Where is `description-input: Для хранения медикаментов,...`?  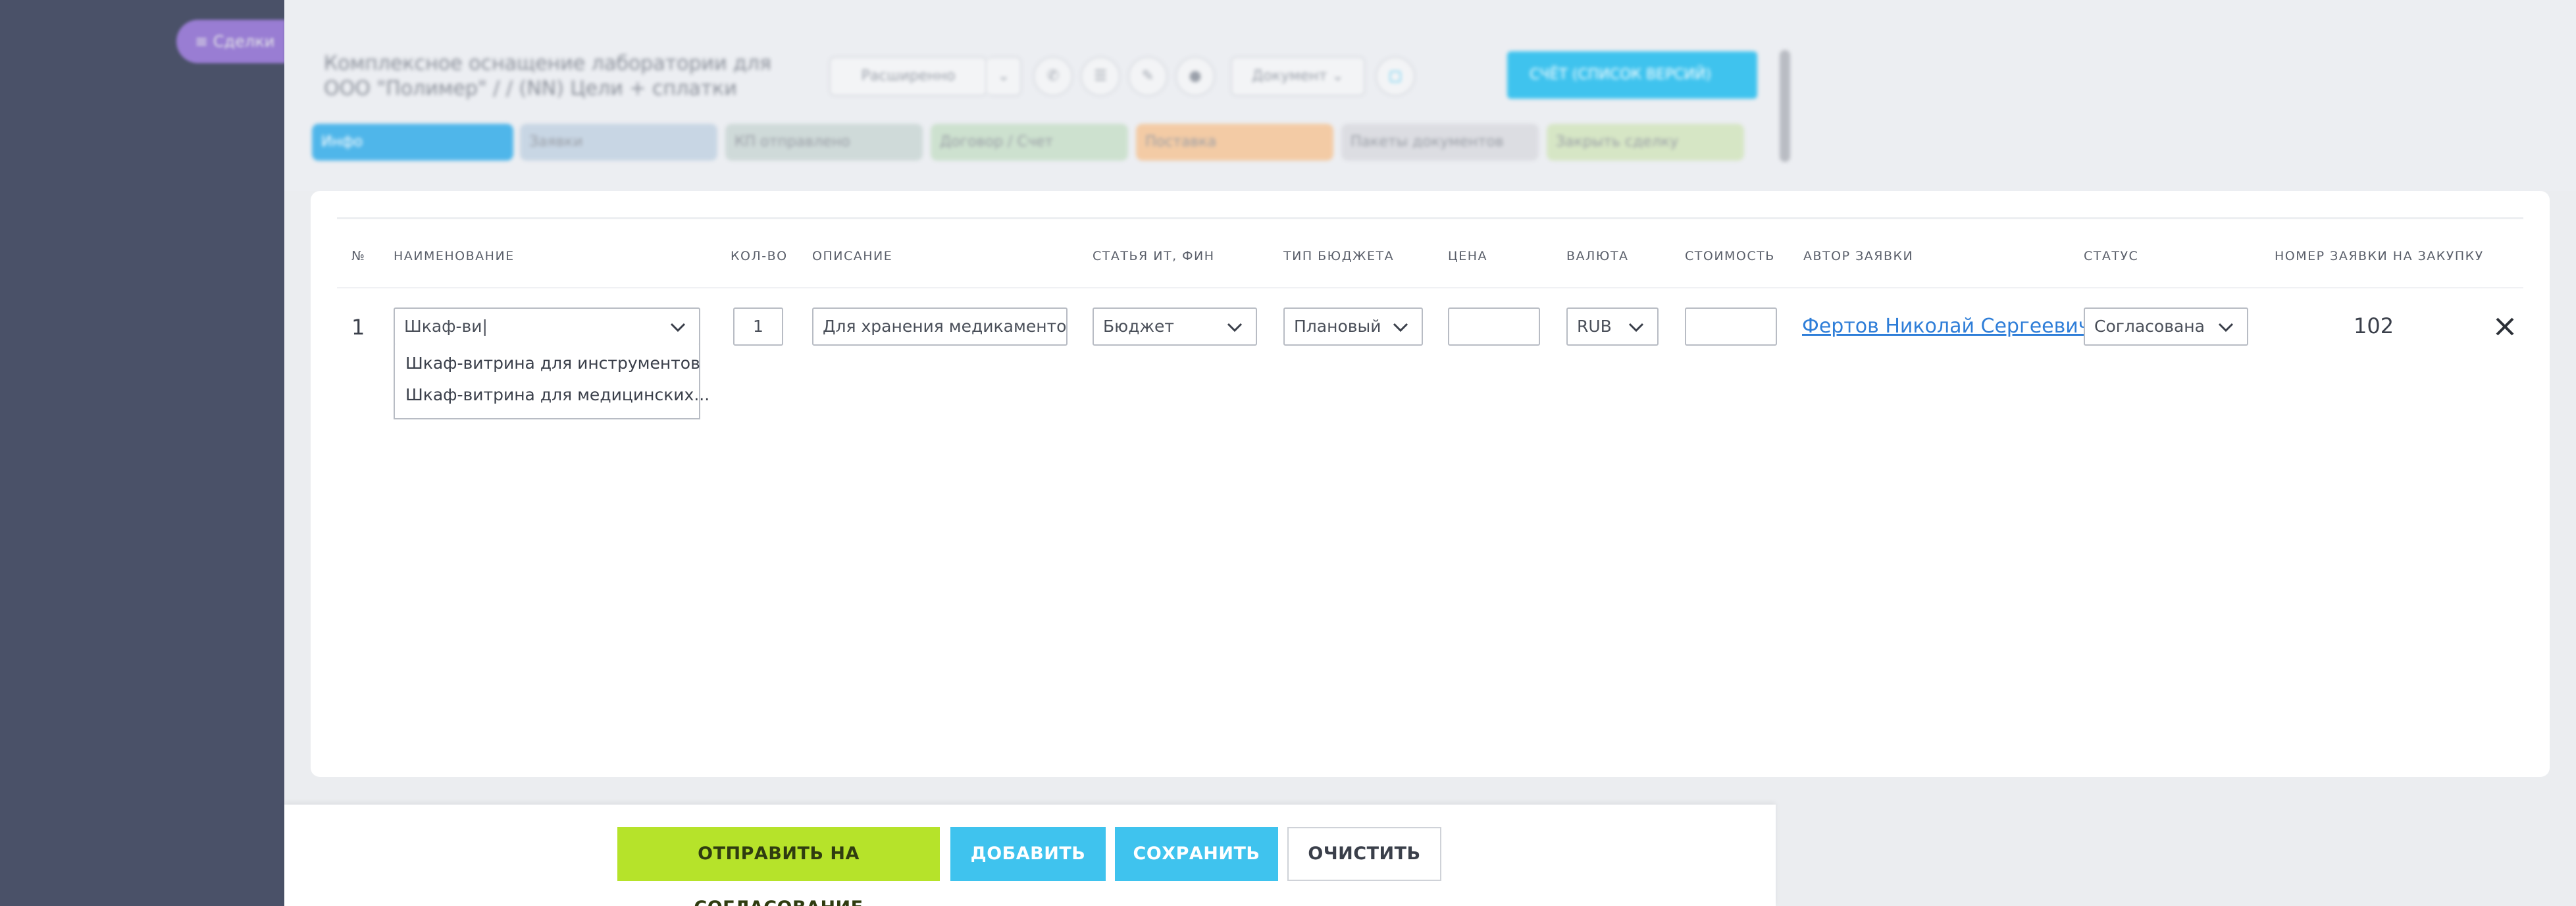
description-input: Для хранения медикаментов,... is located at coordinates (940, 326).